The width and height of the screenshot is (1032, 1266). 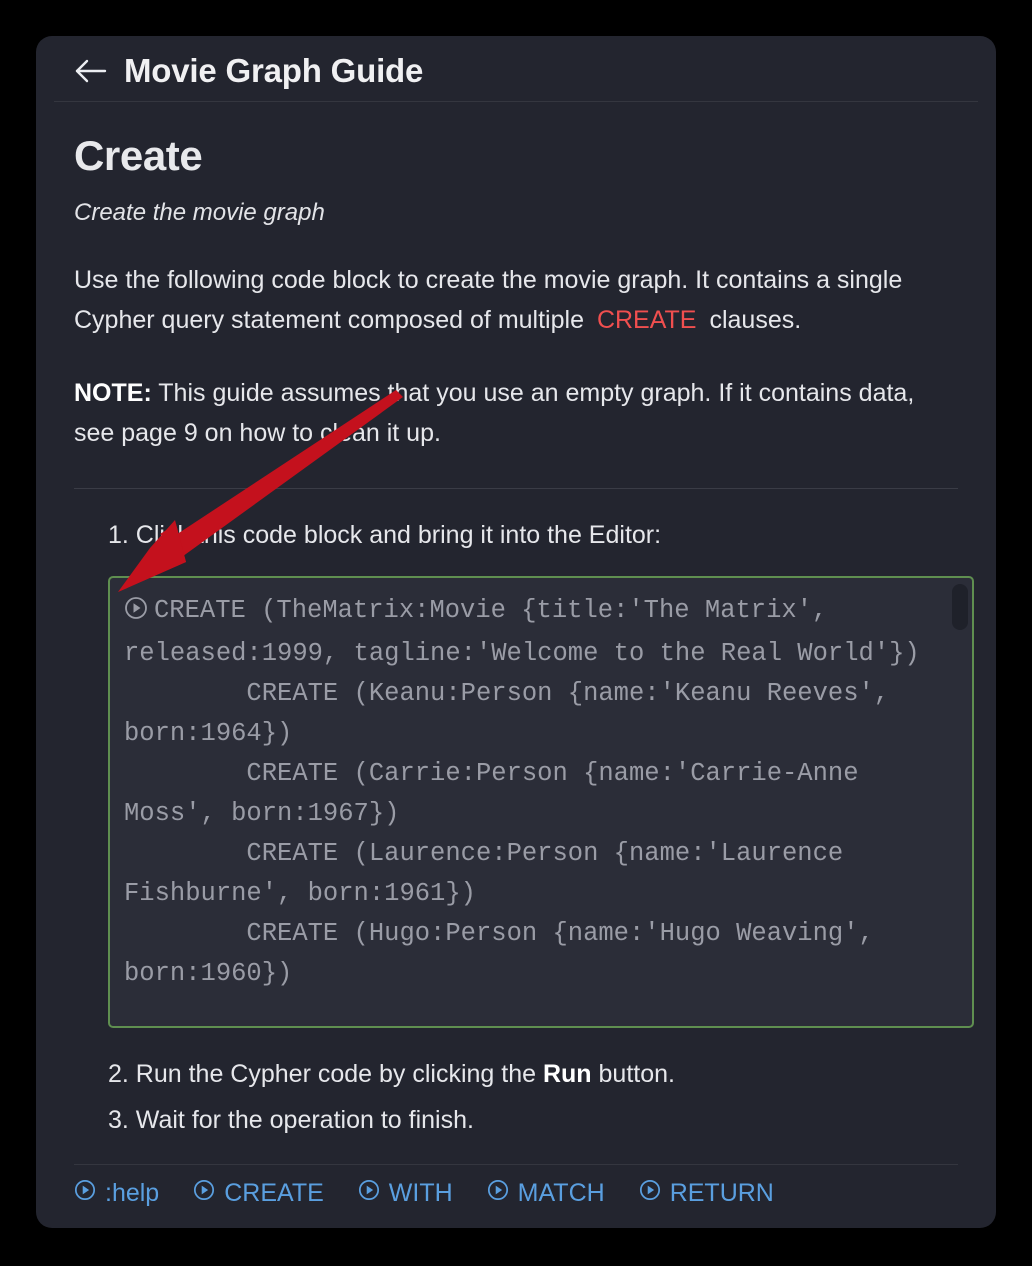 I want to click on section-heading: Create, so click(x=138, y=155).